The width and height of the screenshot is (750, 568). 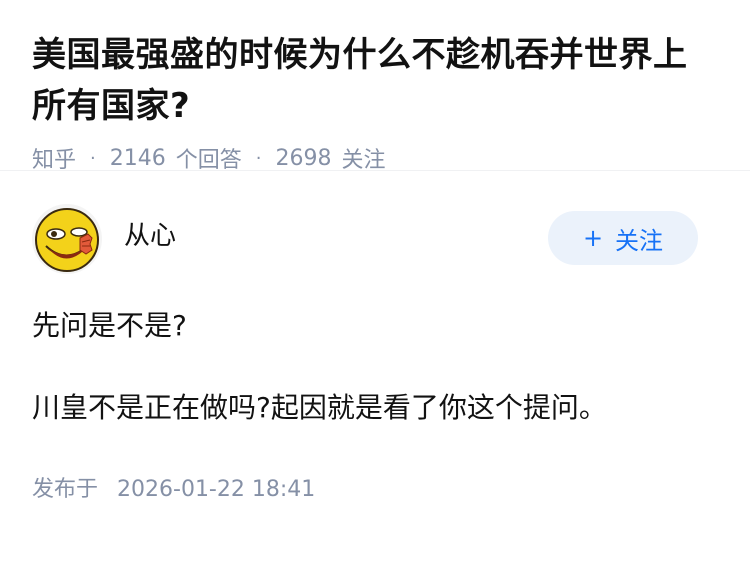 What do you see at coordinates (319, 407) in the screenshot?
I see `answer-paragraph: 川皇不是正在做吗?起因就是看了你这个提问。` at bounding box center [319, 407].